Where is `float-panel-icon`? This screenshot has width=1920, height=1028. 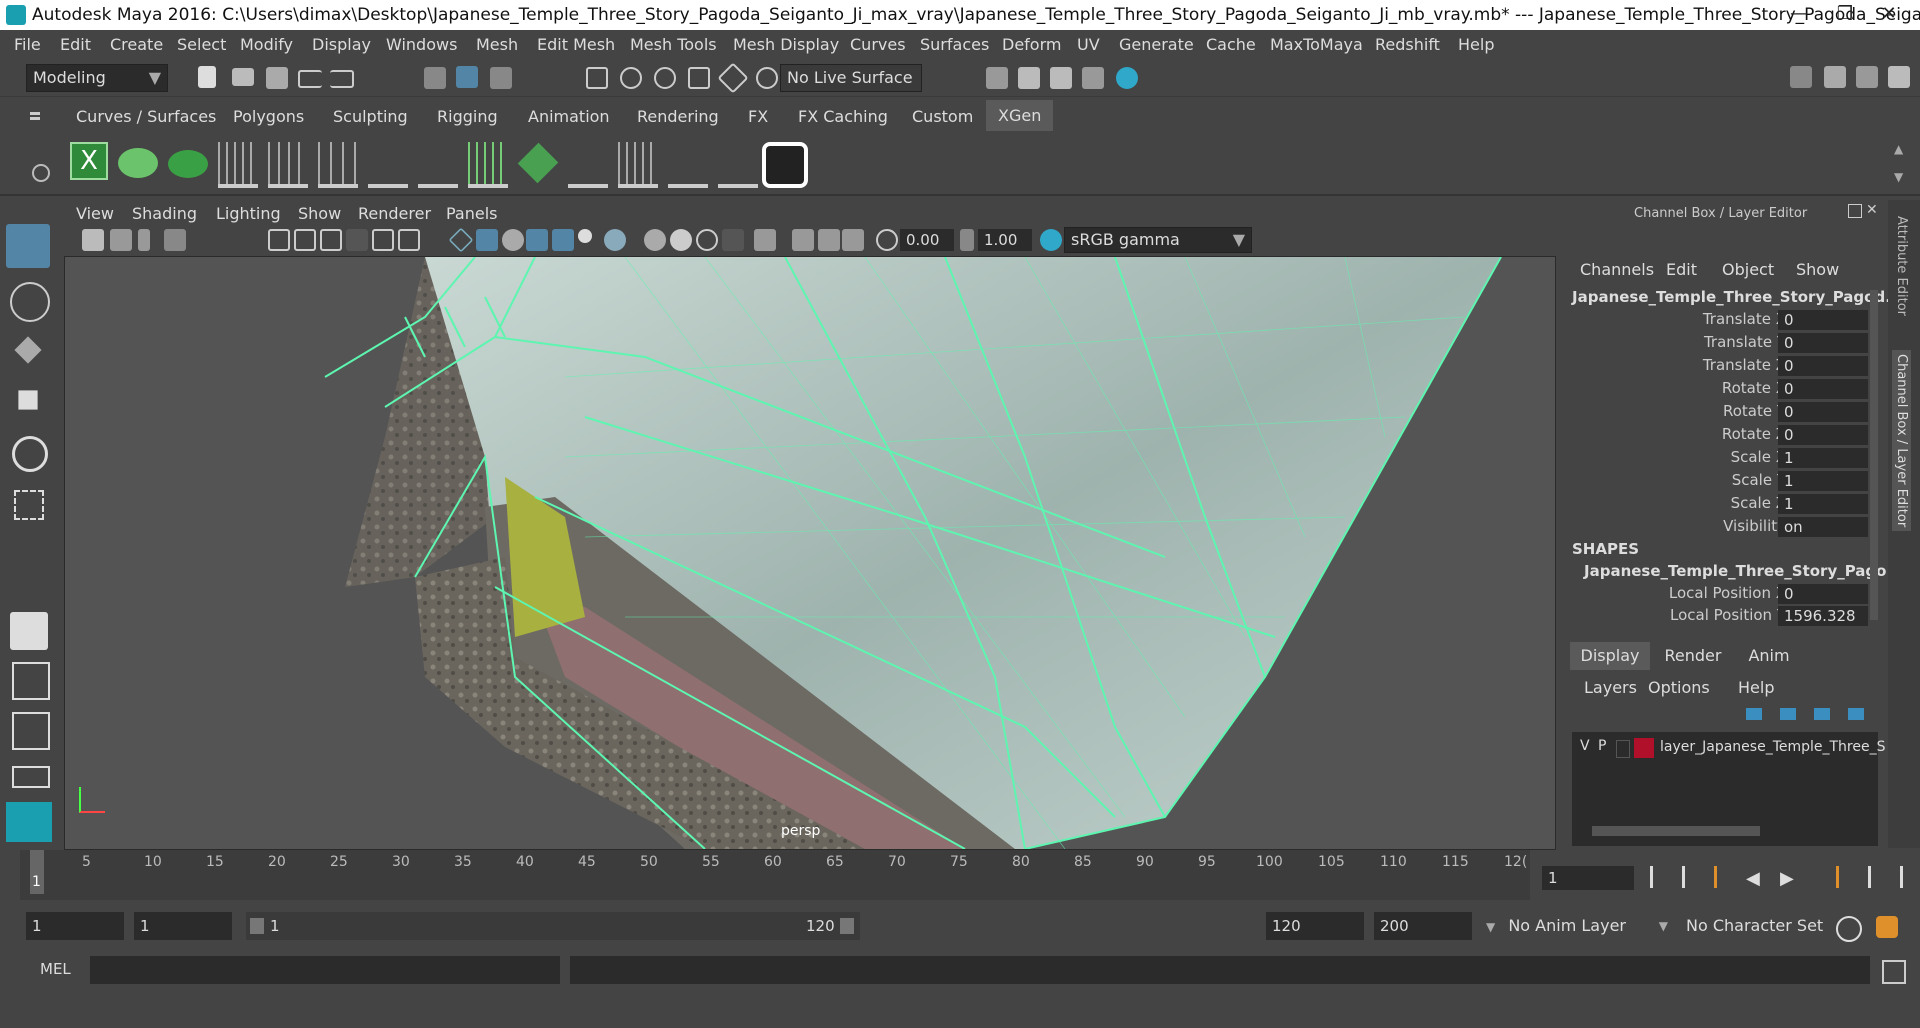
float-panel-icon is located at coordinates (1855, 211).